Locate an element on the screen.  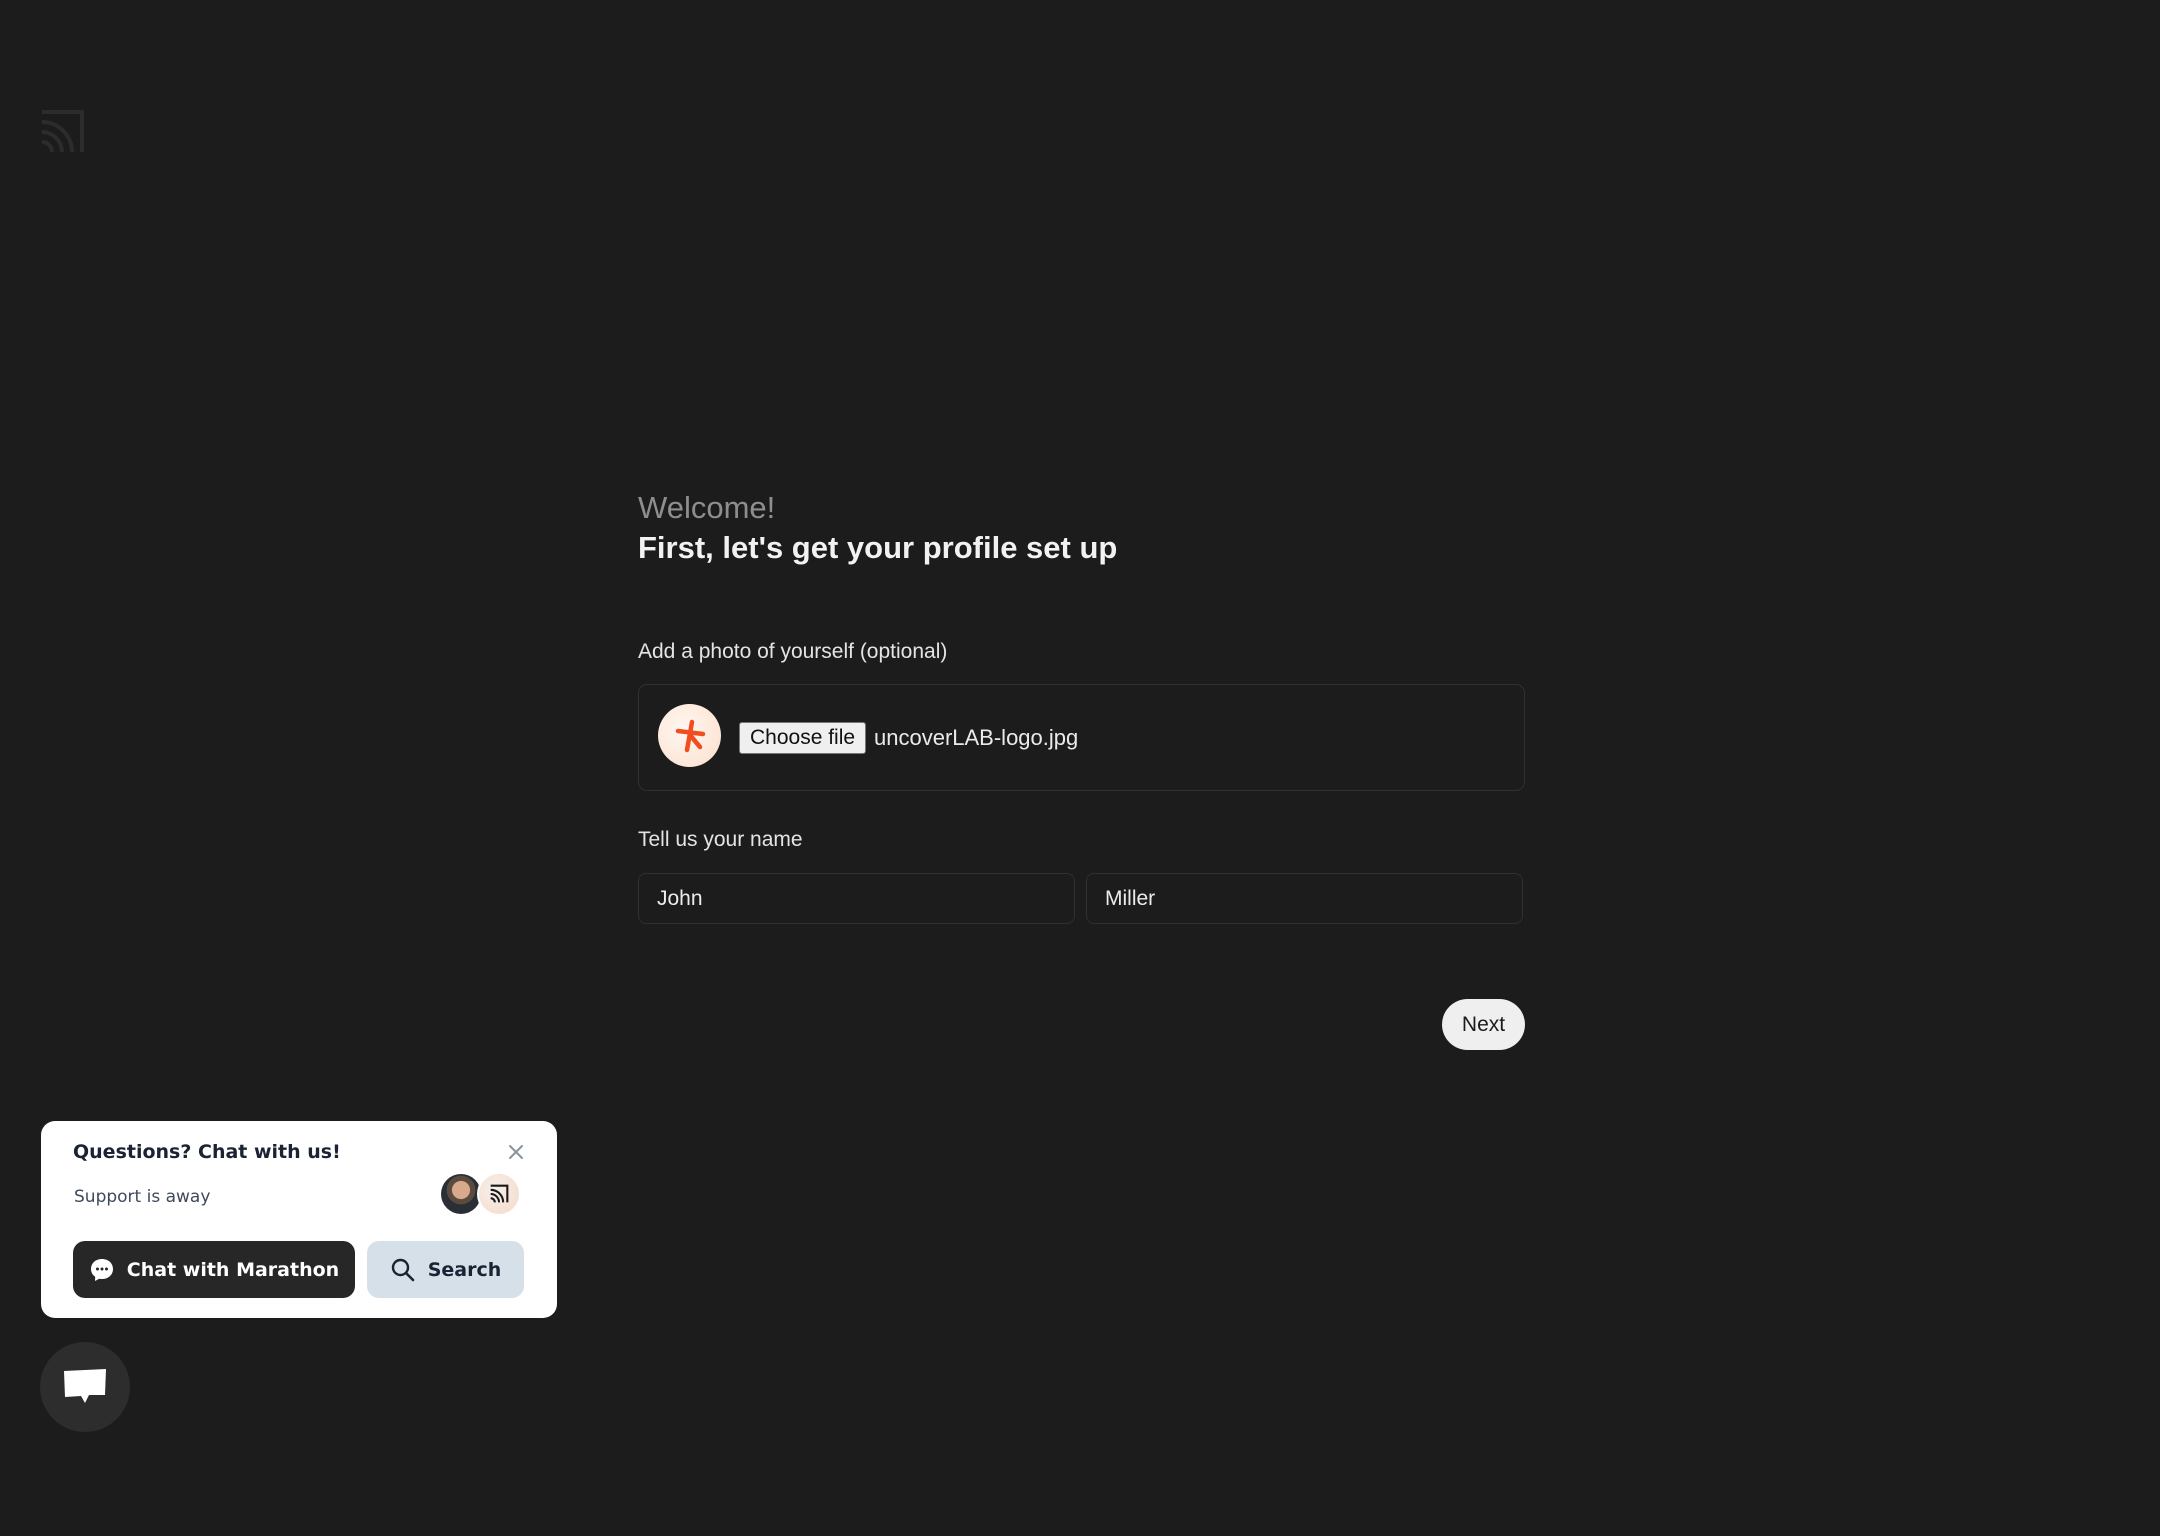
chat-widget-title: Questions? Chat with us! is located at coordinates (207, 1152).